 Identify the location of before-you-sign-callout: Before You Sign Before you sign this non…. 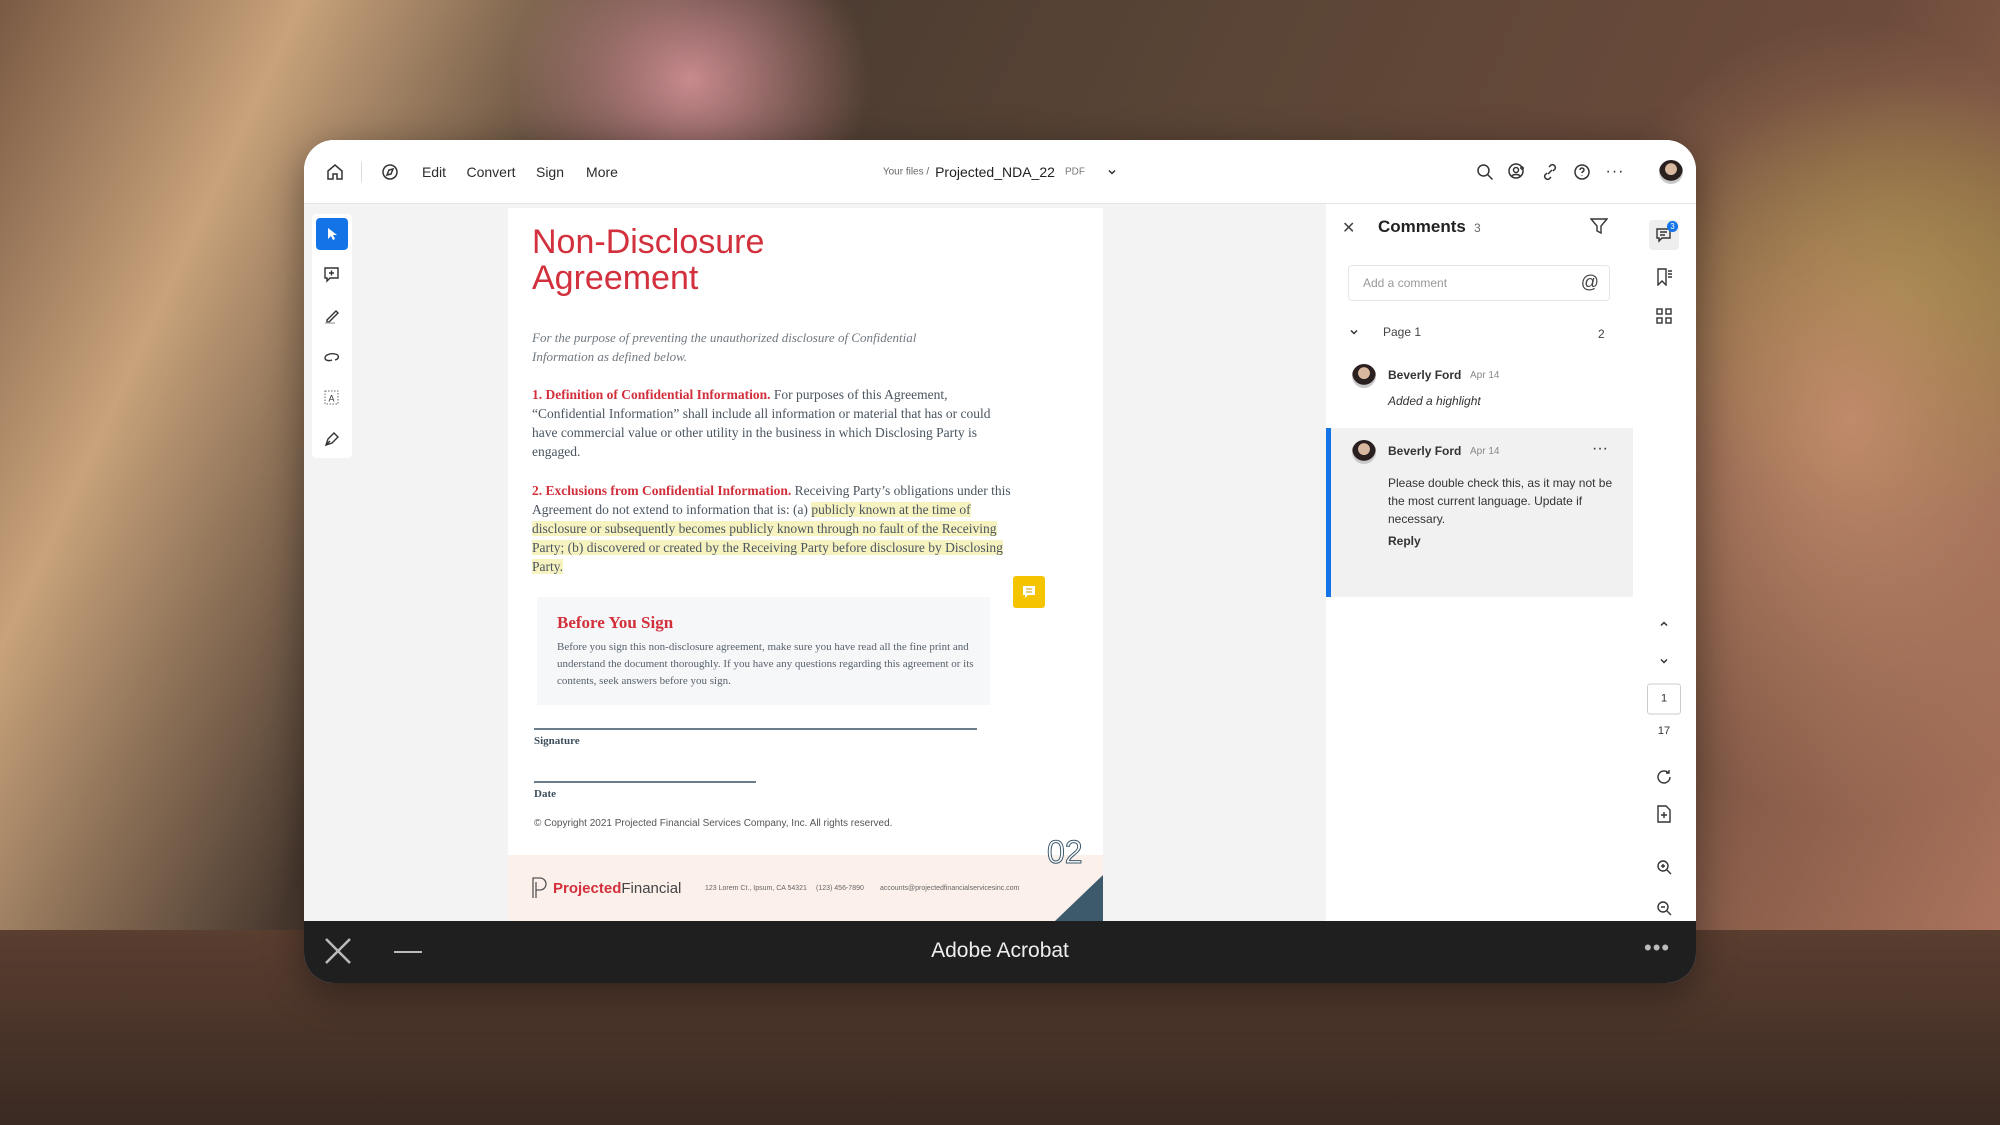
(763, 651).